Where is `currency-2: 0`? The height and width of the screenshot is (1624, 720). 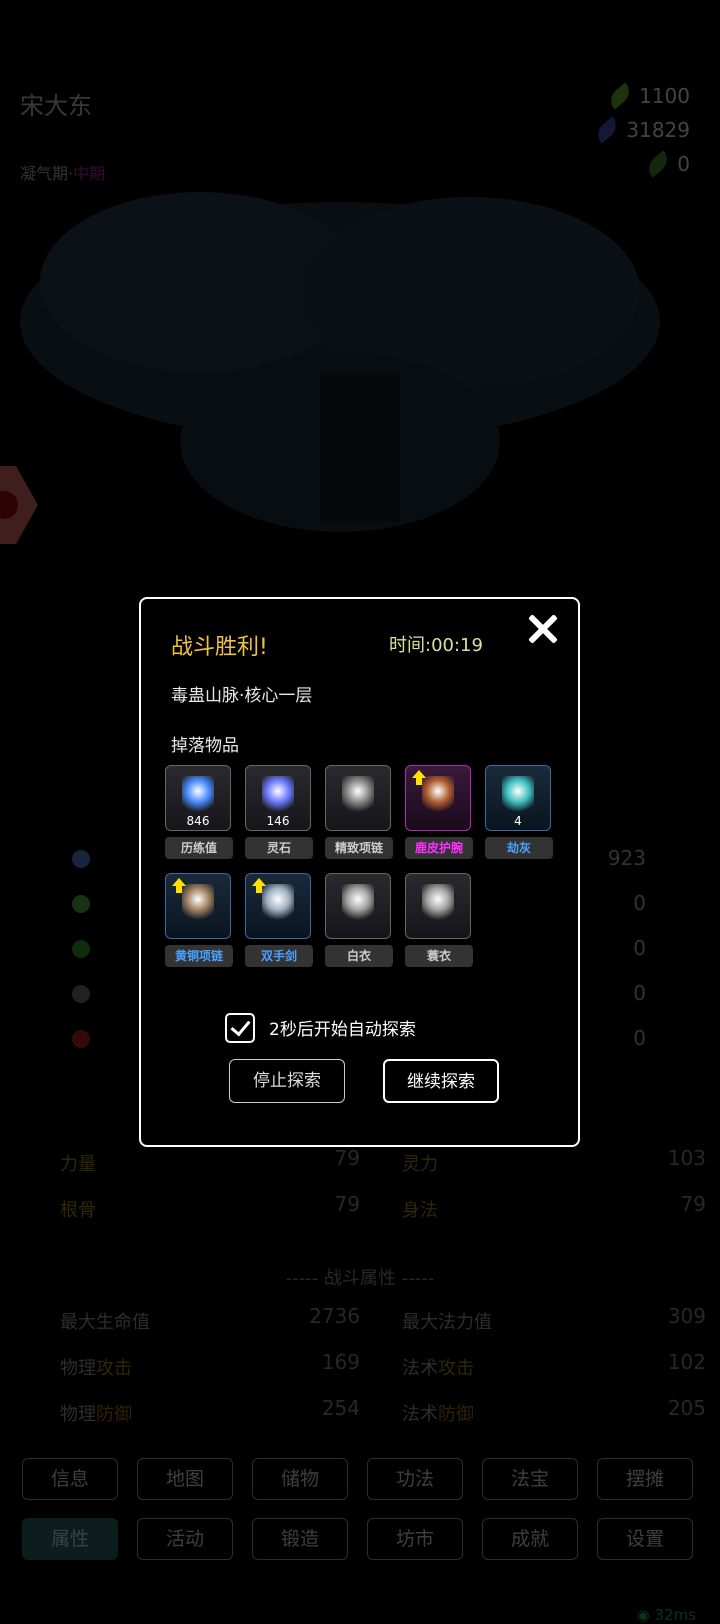
currency-2: 0 is located at coordinates (666, 164).